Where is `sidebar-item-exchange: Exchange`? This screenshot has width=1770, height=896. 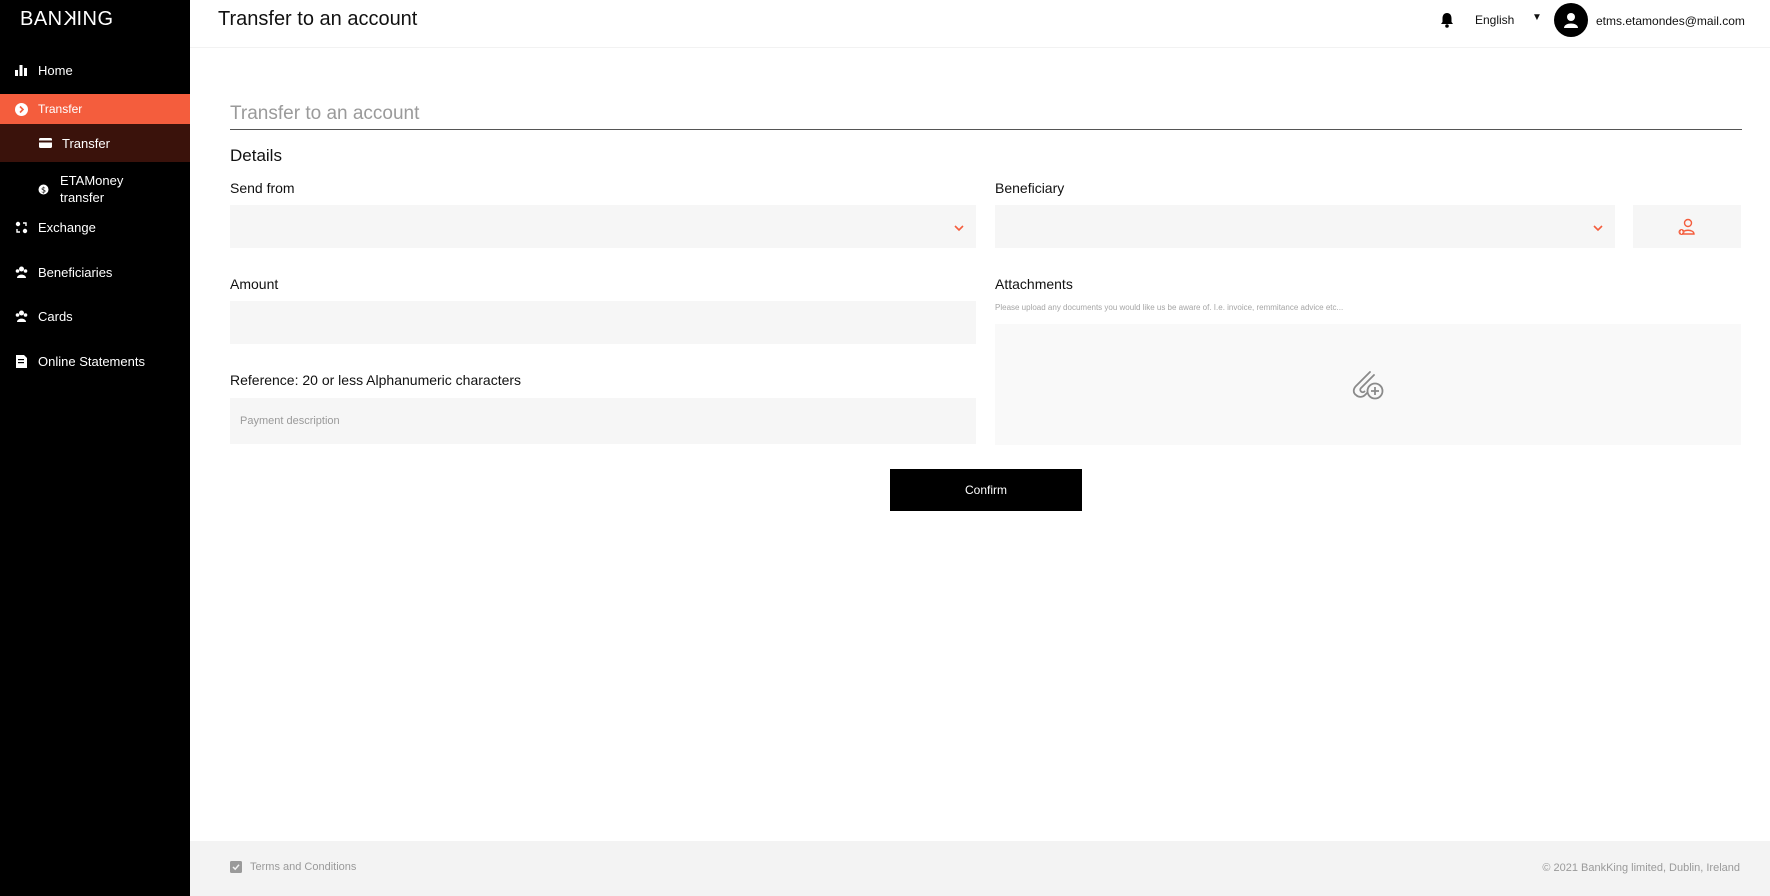
sidebar-item-exchange: Exchange is located at coordinates (95, 227).